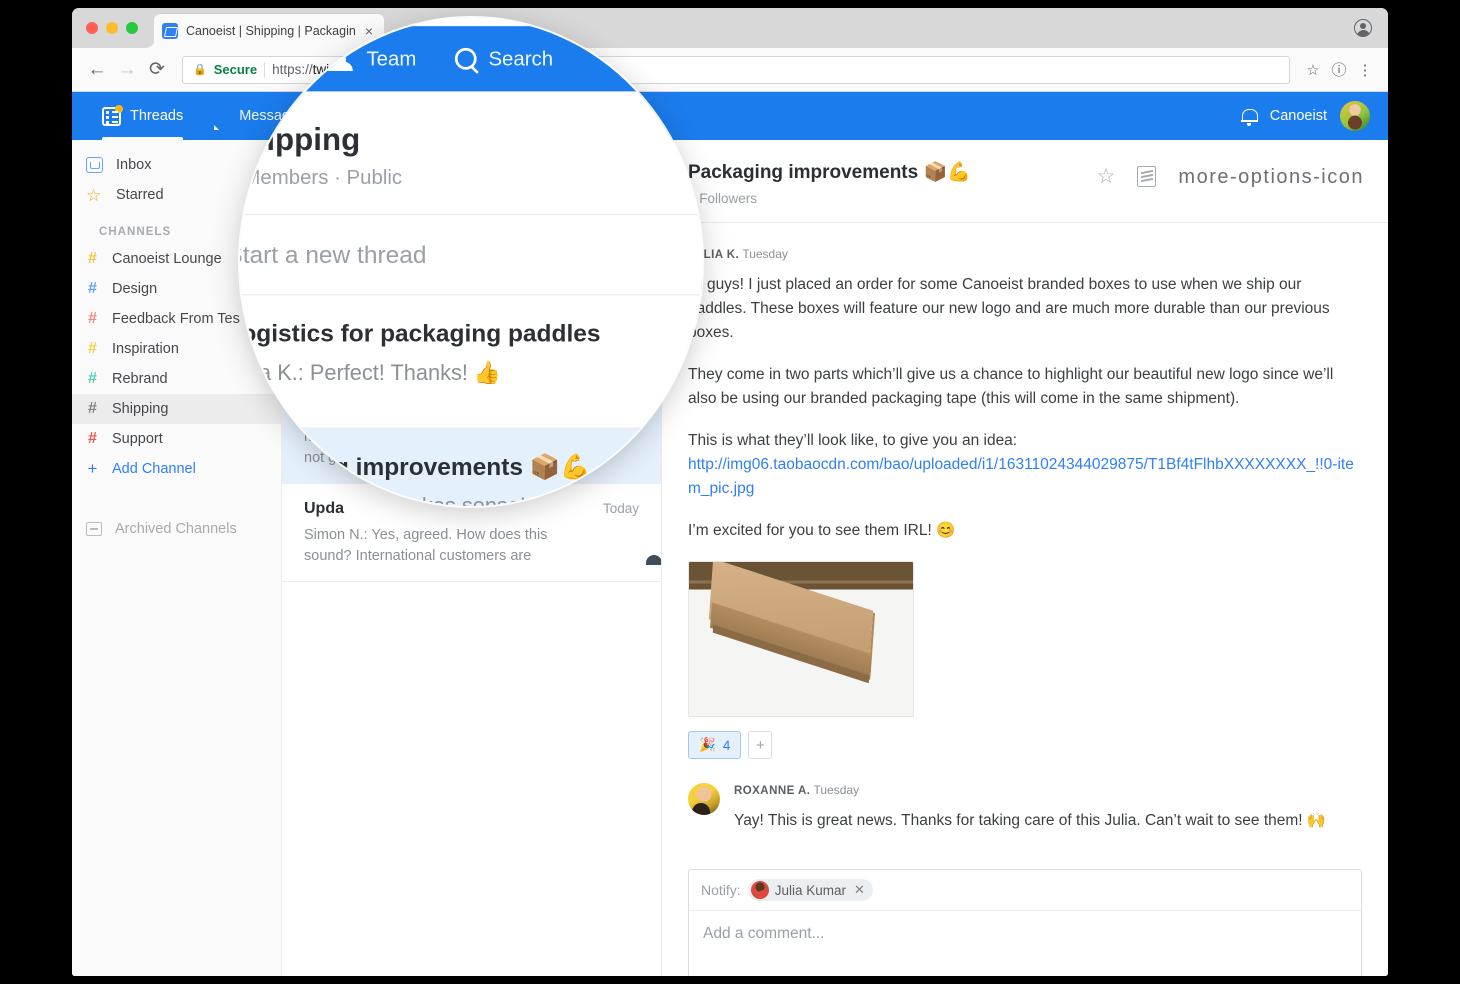 The width and height of the screenshot is (1460, 984). I want to click on sidebar-item-label: Inspiration, so click(145, 349).